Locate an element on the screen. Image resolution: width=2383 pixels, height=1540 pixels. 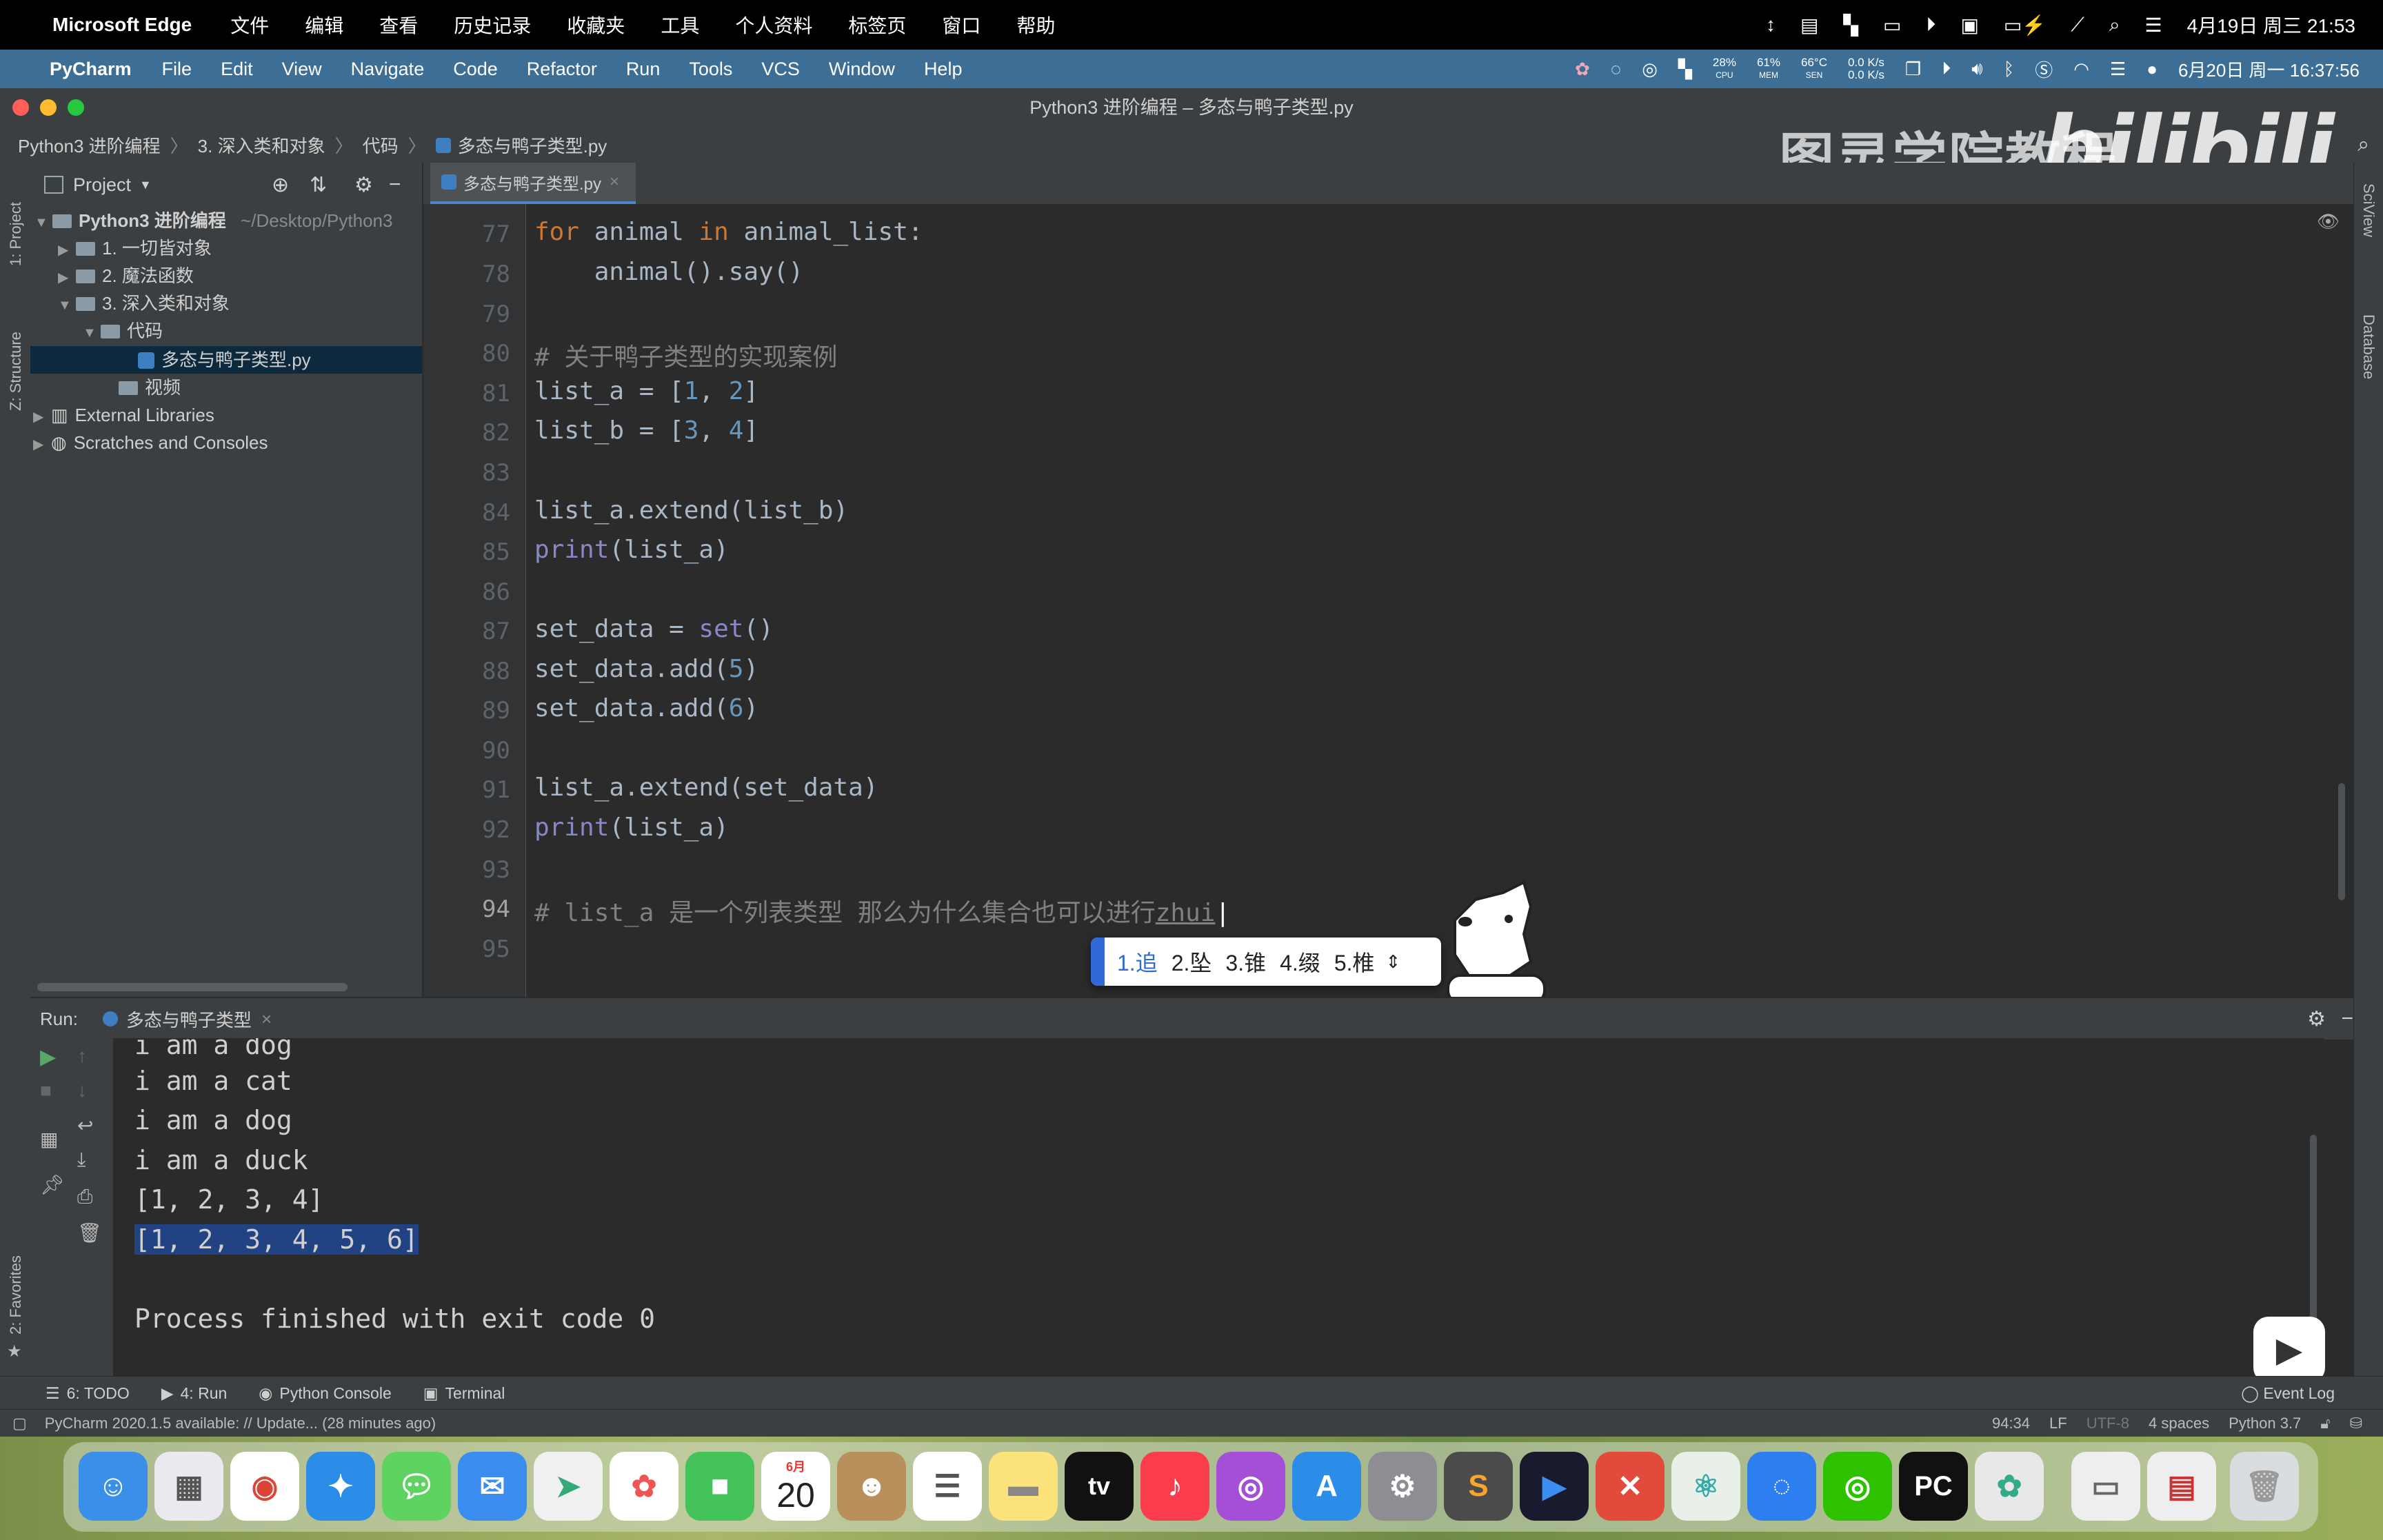
sidebar-icon: ▤ is located at coordinates (1809, 26).